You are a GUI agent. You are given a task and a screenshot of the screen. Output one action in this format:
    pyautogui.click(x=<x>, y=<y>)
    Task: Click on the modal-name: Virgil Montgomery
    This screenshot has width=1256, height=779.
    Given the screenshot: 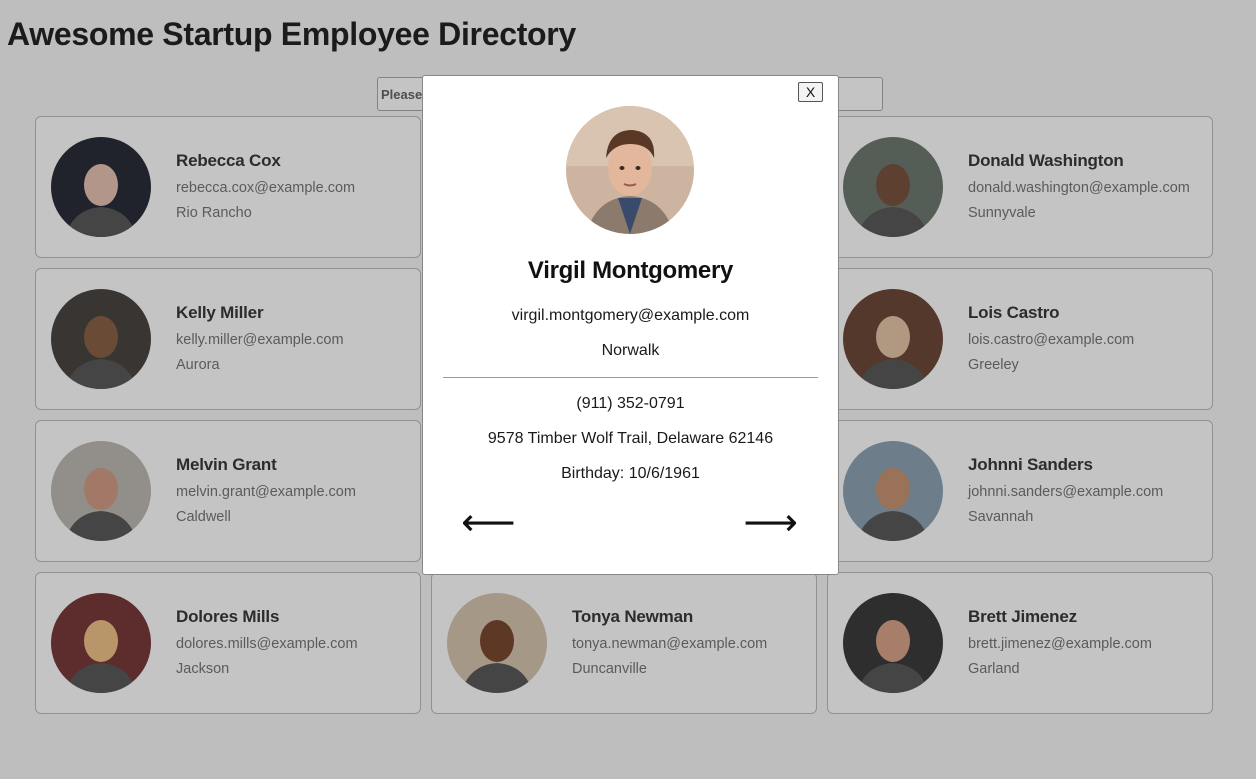 What is the action you would take?
    pyautogui.click(x=630, y=270)
    